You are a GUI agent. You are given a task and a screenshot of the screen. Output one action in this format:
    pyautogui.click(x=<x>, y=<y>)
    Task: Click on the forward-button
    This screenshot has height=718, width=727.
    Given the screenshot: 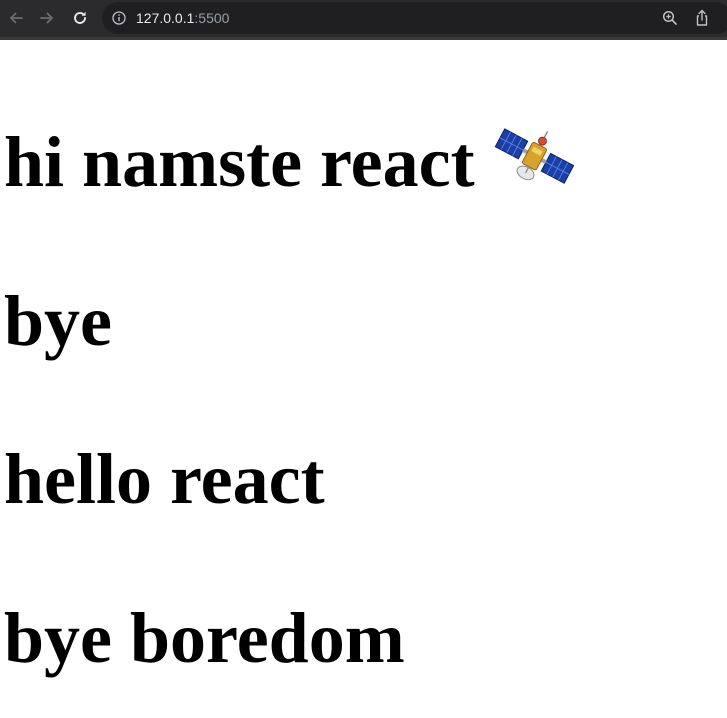 What is the action you would take?
    pyautogui.click(x=47, y=18)
    